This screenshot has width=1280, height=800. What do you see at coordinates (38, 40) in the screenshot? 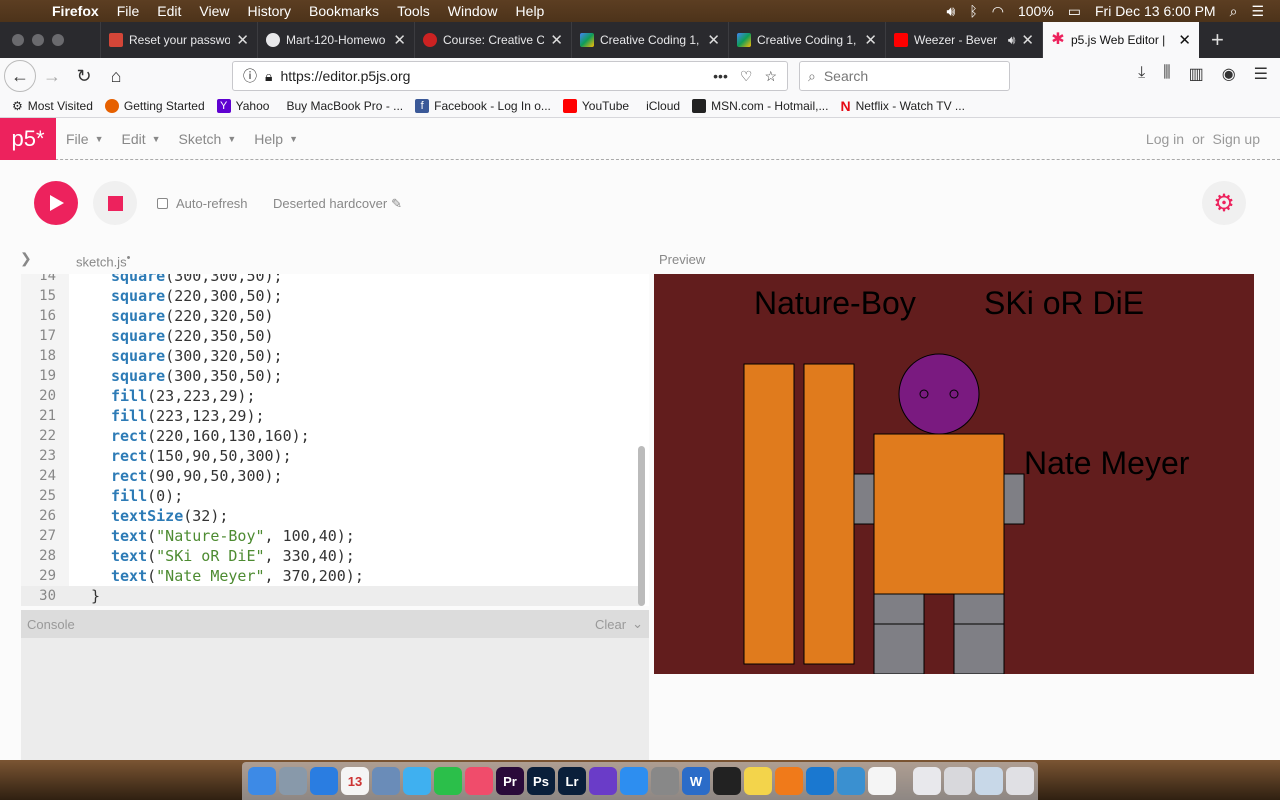
I see `minimize-window-button` at bounding box center [38, 40].